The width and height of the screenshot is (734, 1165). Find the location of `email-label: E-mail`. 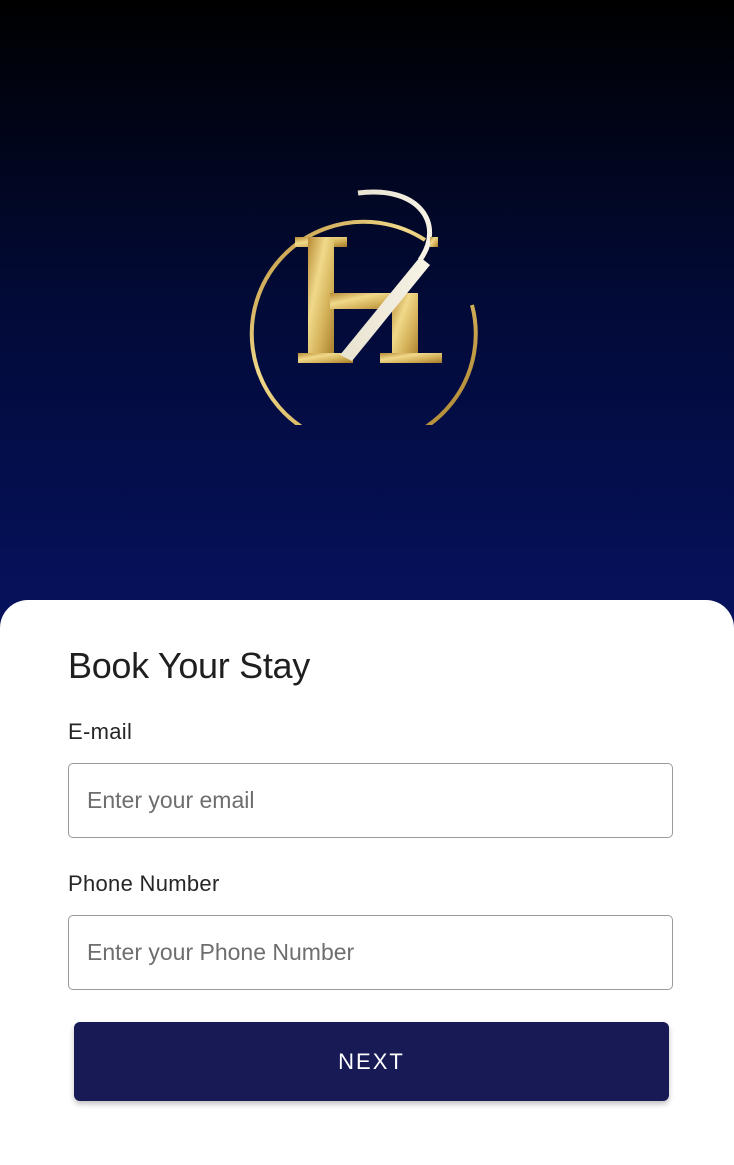

email-label: E-mail is located at coordinates (100, 731).